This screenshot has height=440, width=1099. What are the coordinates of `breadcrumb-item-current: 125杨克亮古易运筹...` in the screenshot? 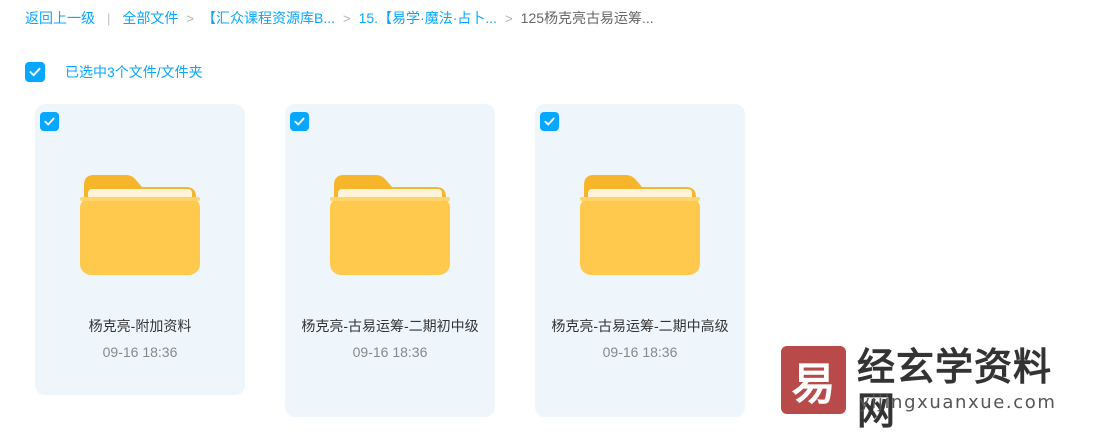 It's located at (587, 18).